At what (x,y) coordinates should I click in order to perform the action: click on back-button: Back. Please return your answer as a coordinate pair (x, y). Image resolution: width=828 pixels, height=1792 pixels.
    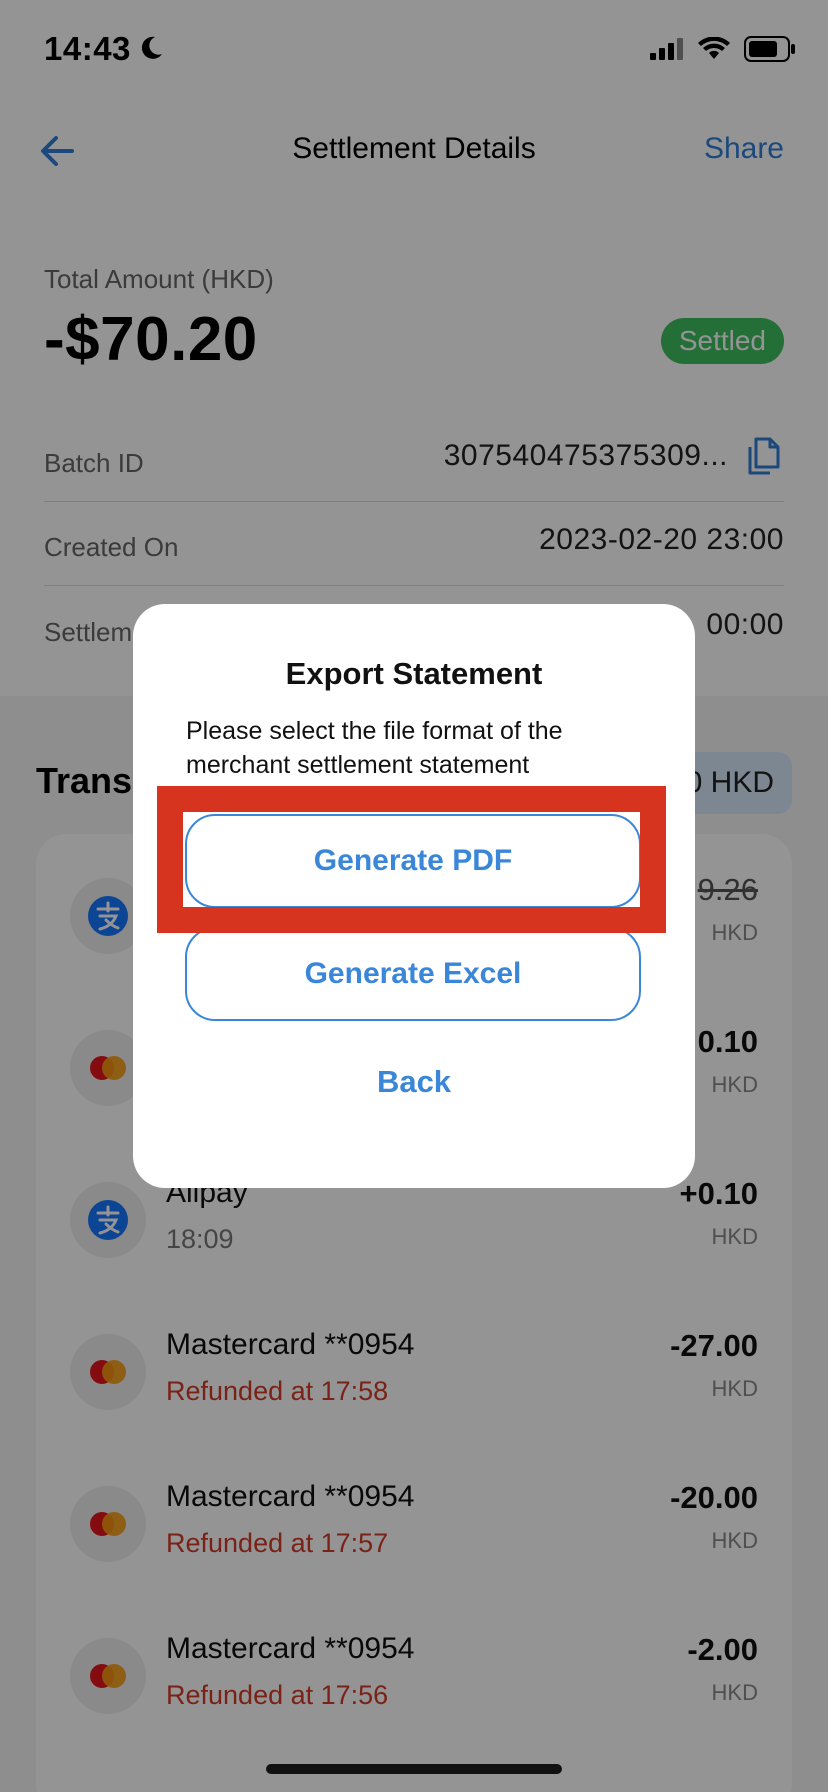
    Looking at the image, I should click on (414, 1082).